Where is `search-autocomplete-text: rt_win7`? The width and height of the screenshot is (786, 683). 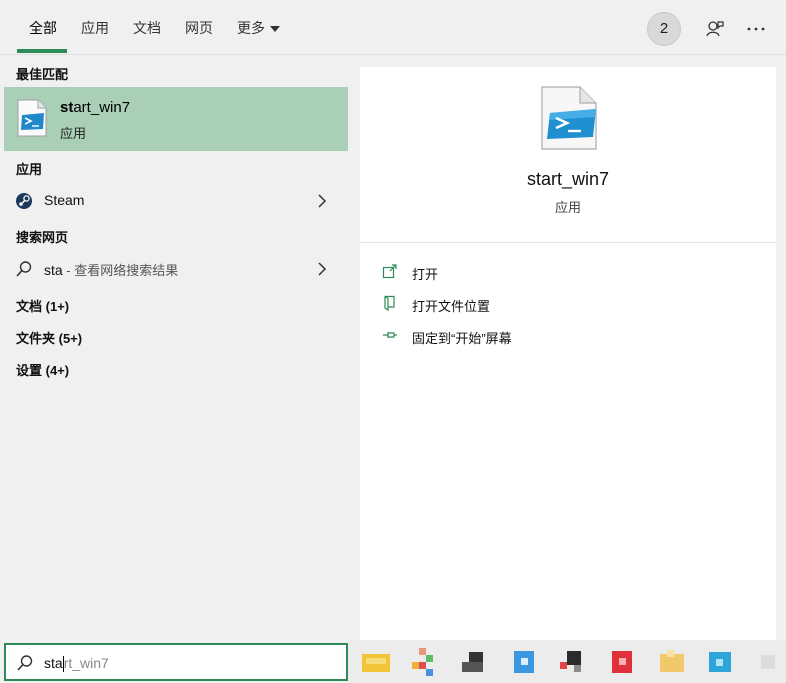
search-autocomplete-text: rt_win7 is located at coordinates (86, 663).